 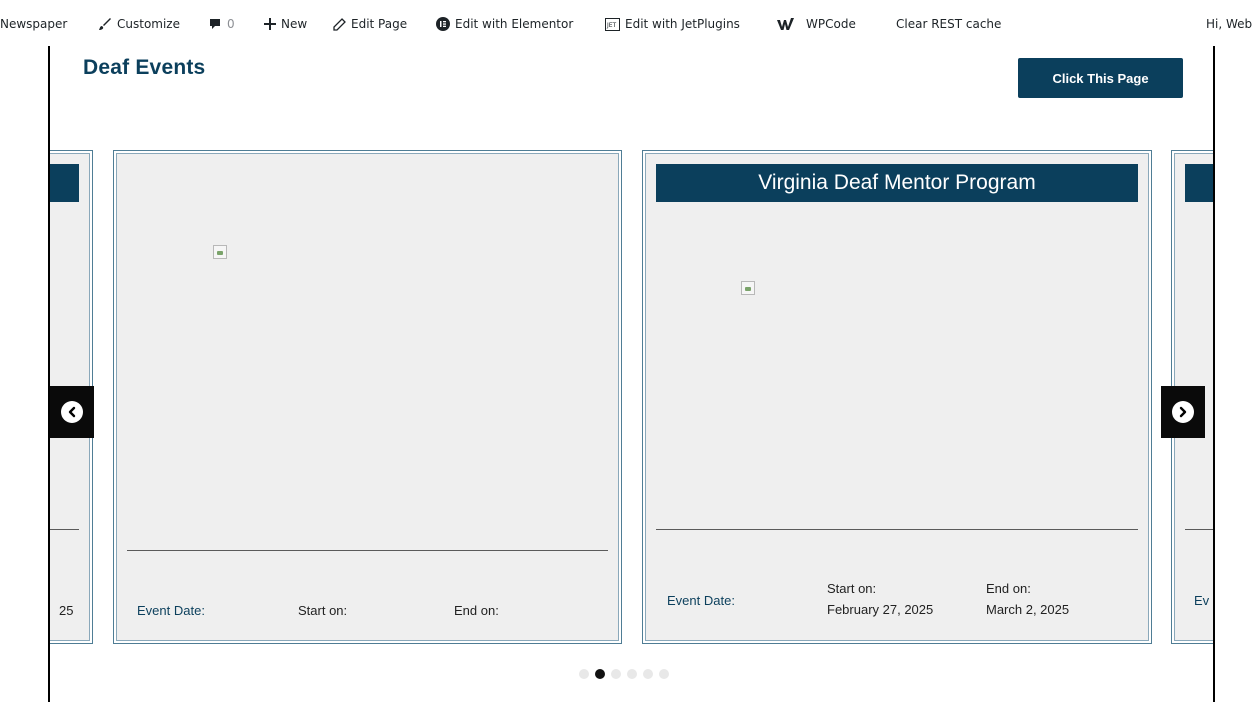 I want to click on event-card-title: Virginia Deaf Mentor Program, so click(x=897, y=183).